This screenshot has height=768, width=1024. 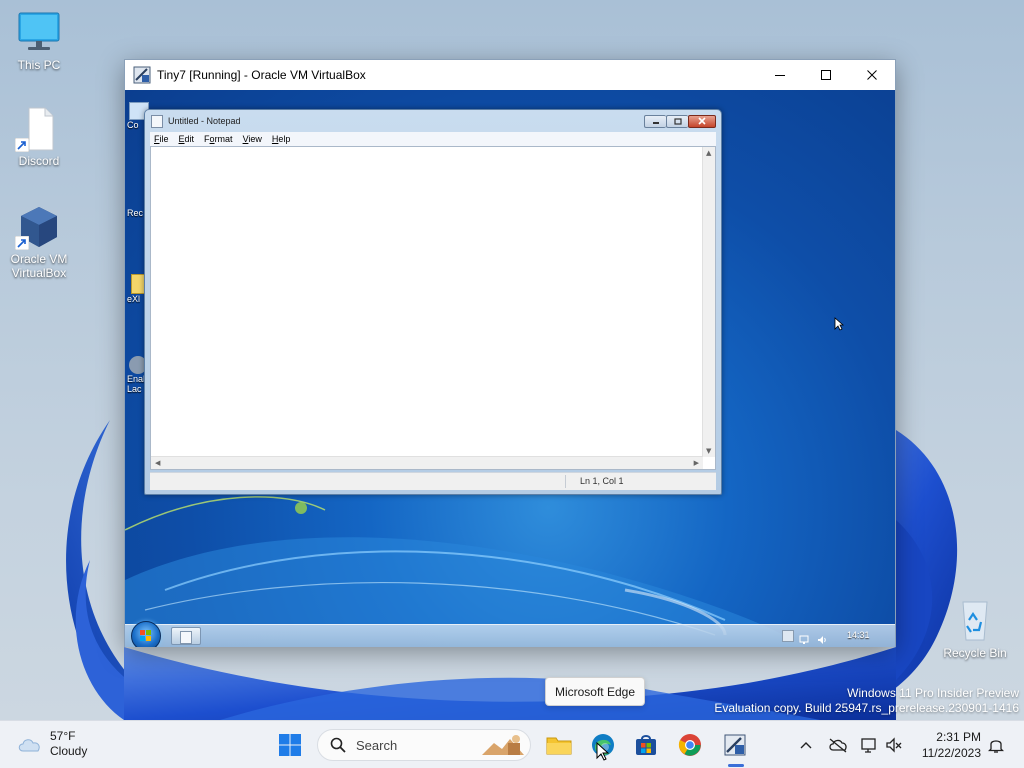 I want to click on scroll-down-icon: ▼, so click(x=708, y=451).